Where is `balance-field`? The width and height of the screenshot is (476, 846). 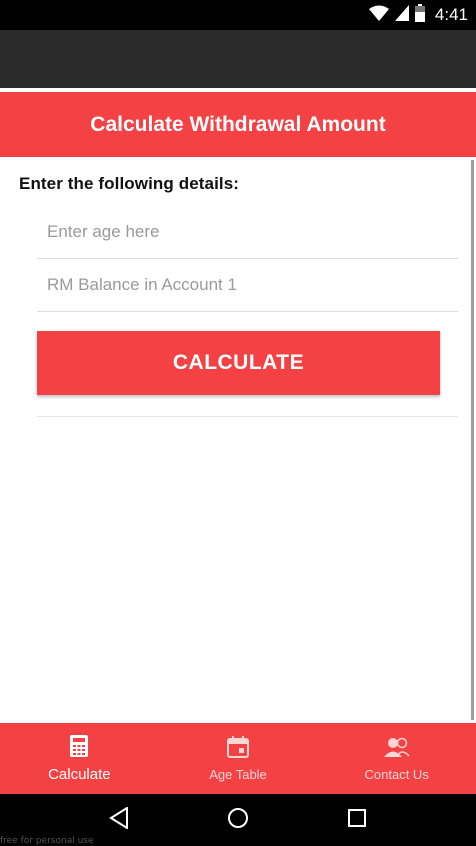
balance-field is located at coordinates (247, 285).